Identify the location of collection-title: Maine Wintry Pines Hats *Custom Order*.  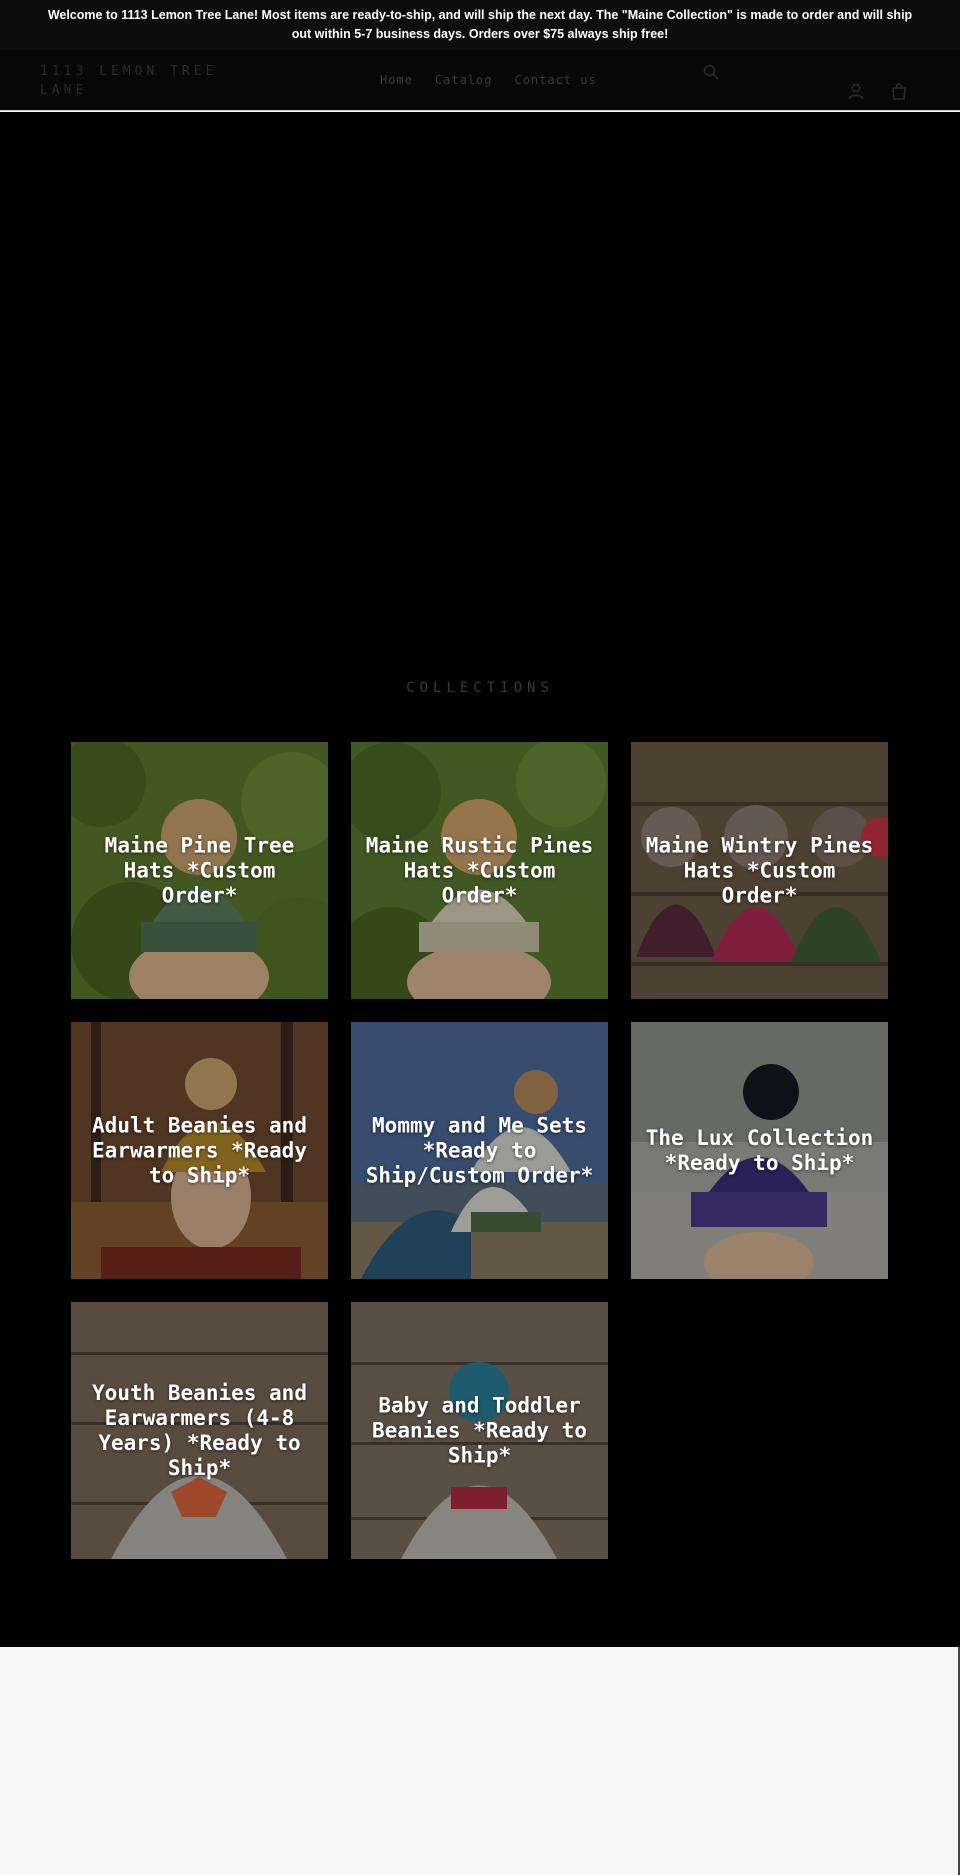
(759, 870).